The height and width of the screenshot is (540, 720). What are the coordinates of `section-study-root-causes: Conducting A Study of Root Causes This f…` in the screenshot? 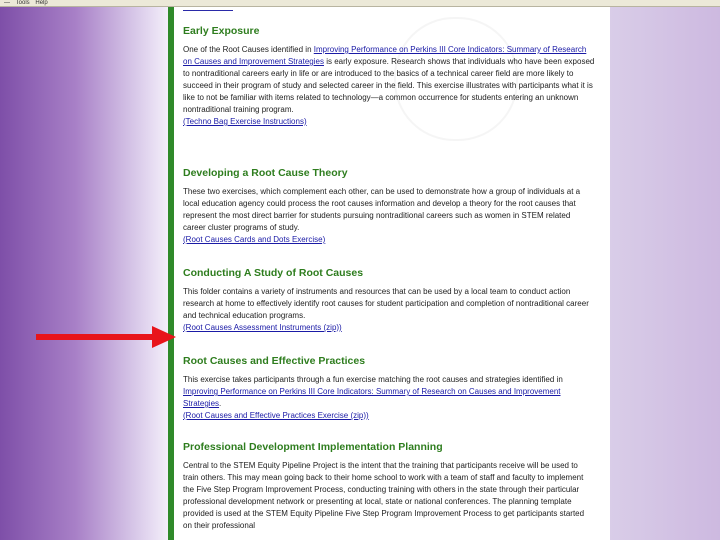 It's located at (389, 300).